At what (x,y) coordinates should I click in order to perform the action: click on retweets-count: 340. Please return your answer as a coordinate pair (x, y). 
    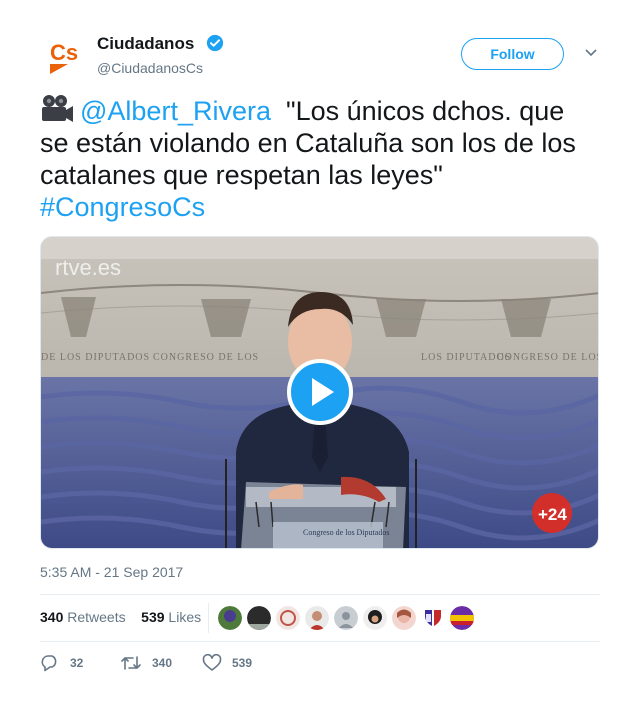
    Looking at the image, I should click on (51, 617).